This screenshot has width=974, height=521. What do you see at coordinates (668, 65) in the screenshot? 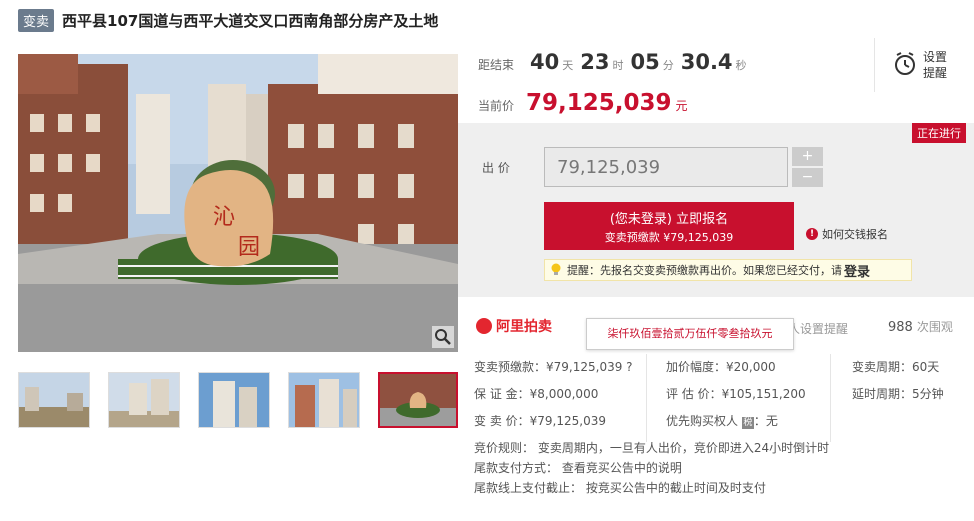
I see `countdown-minutes-unit: 分` at bounding box center [668, 65].